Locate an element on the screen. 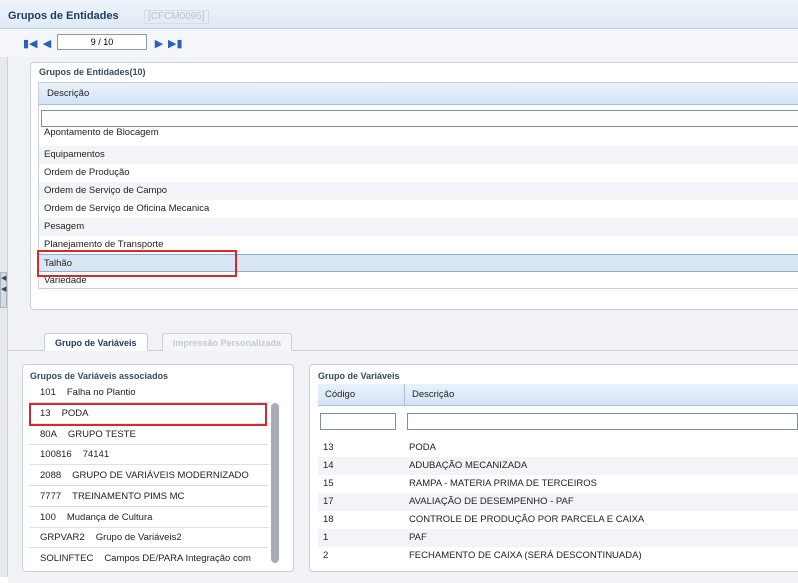 The image size is (798, 583). row-description: CONTROLE DE PRODUÇÃO POR PARCELA E CAIXA is located at coordinates (527, 519).